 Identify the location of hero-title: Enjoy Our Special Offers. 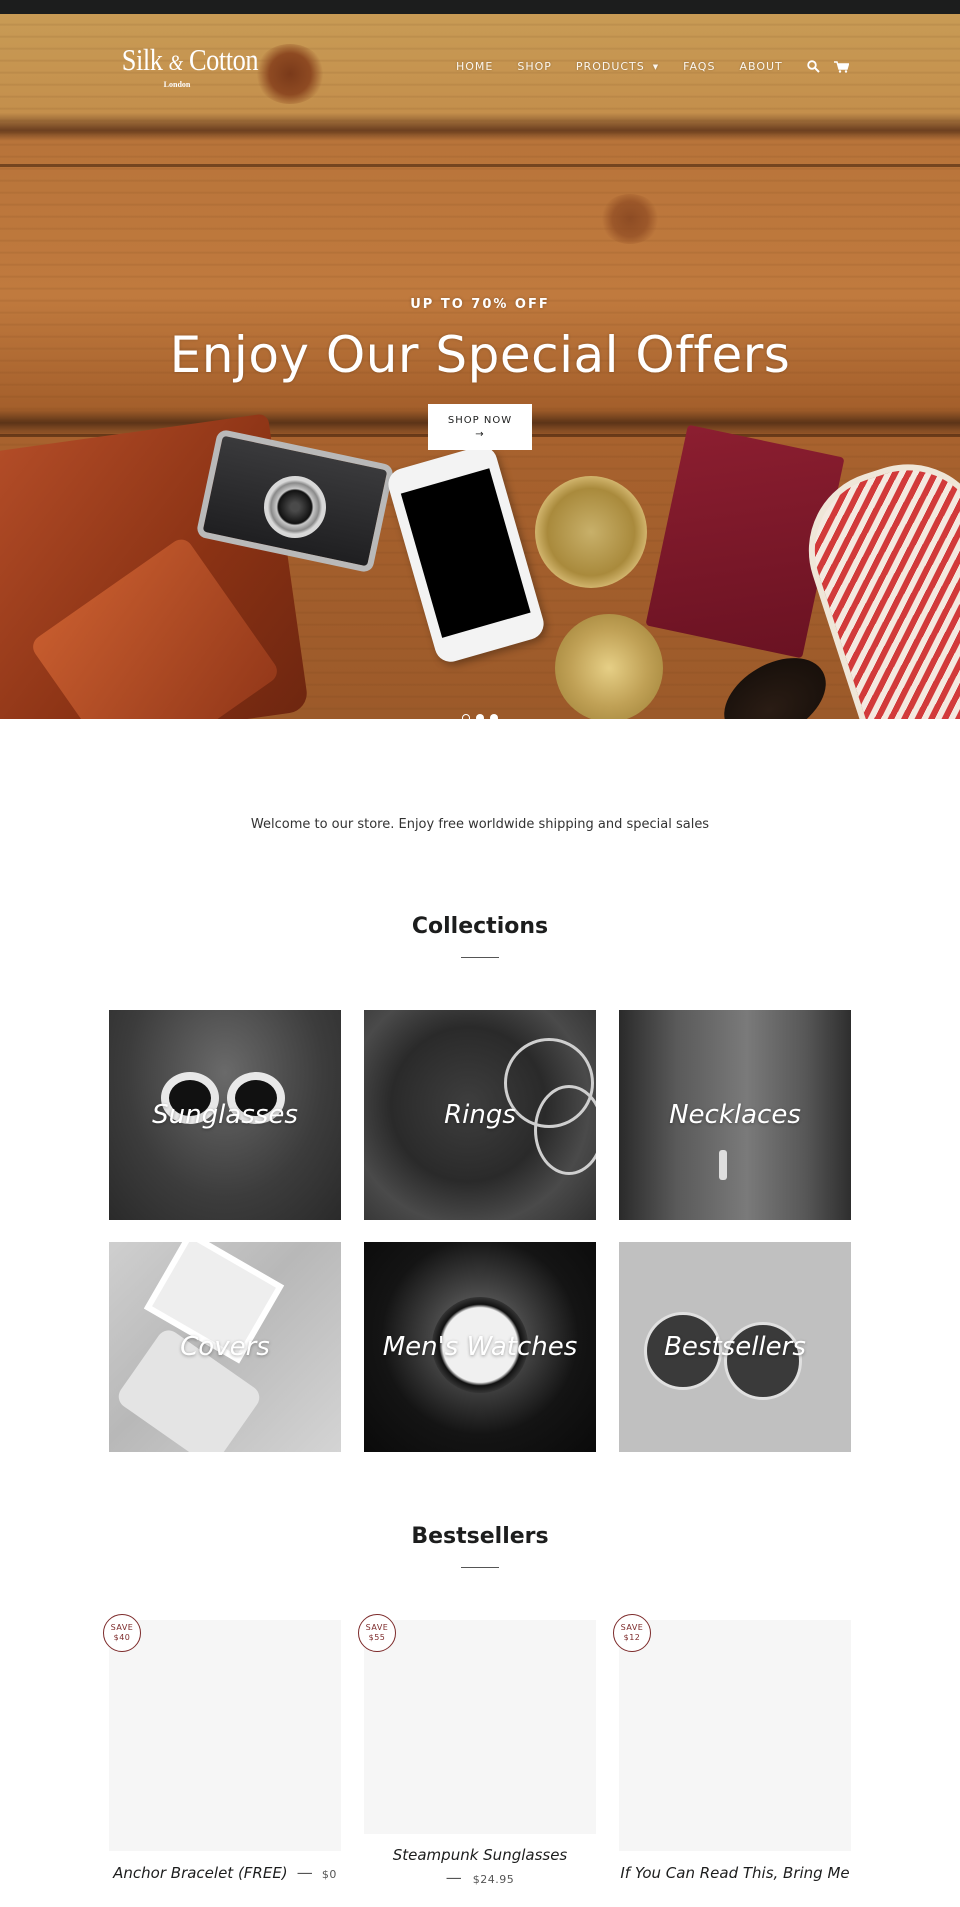
(480, 355).